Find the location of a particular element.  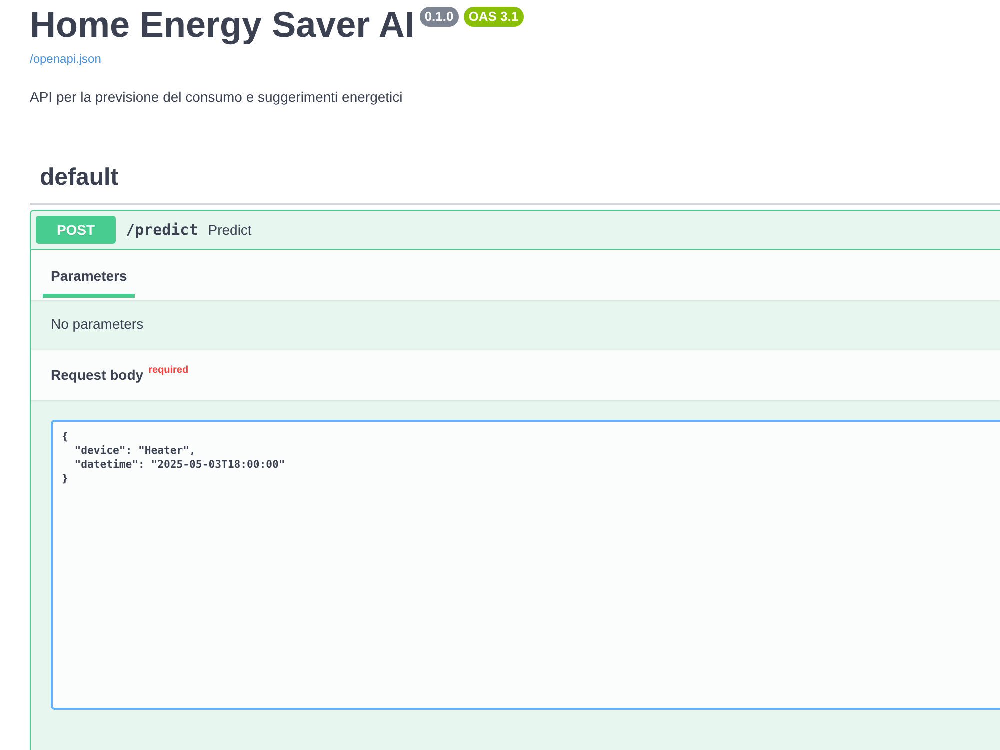

api-title: Home Energy Saver AI is located at coordinates (222, 25).